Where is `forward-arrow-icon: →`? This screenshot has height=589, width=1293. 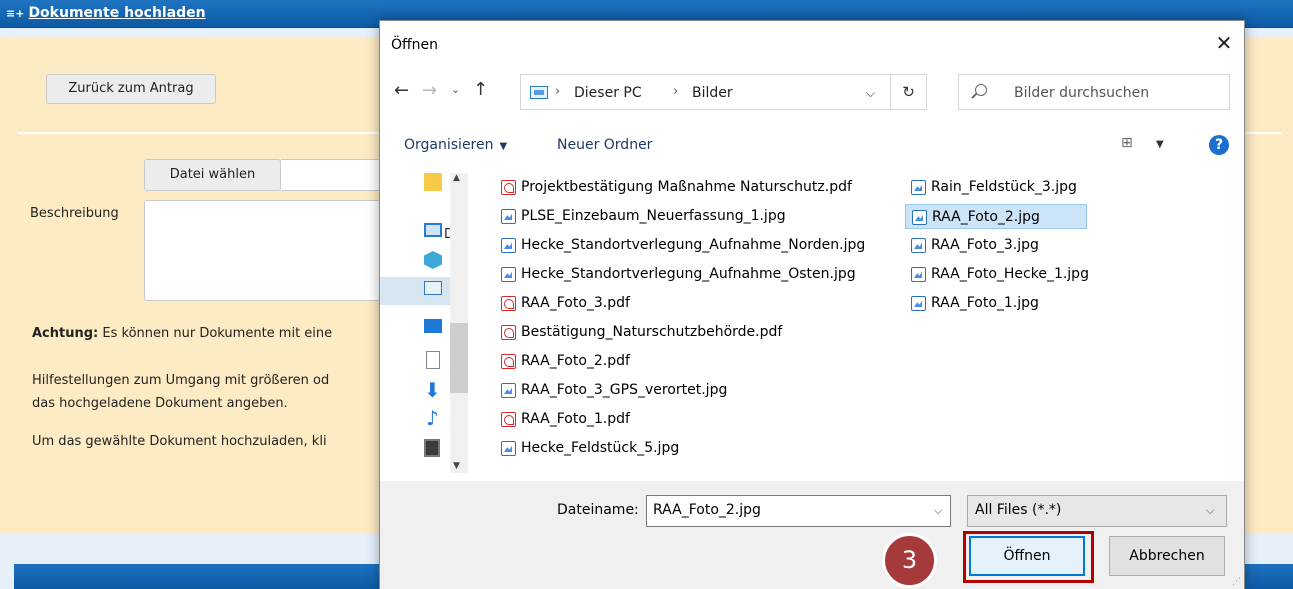
forward-arrow-icon: → is located at coordinates (429, 90).